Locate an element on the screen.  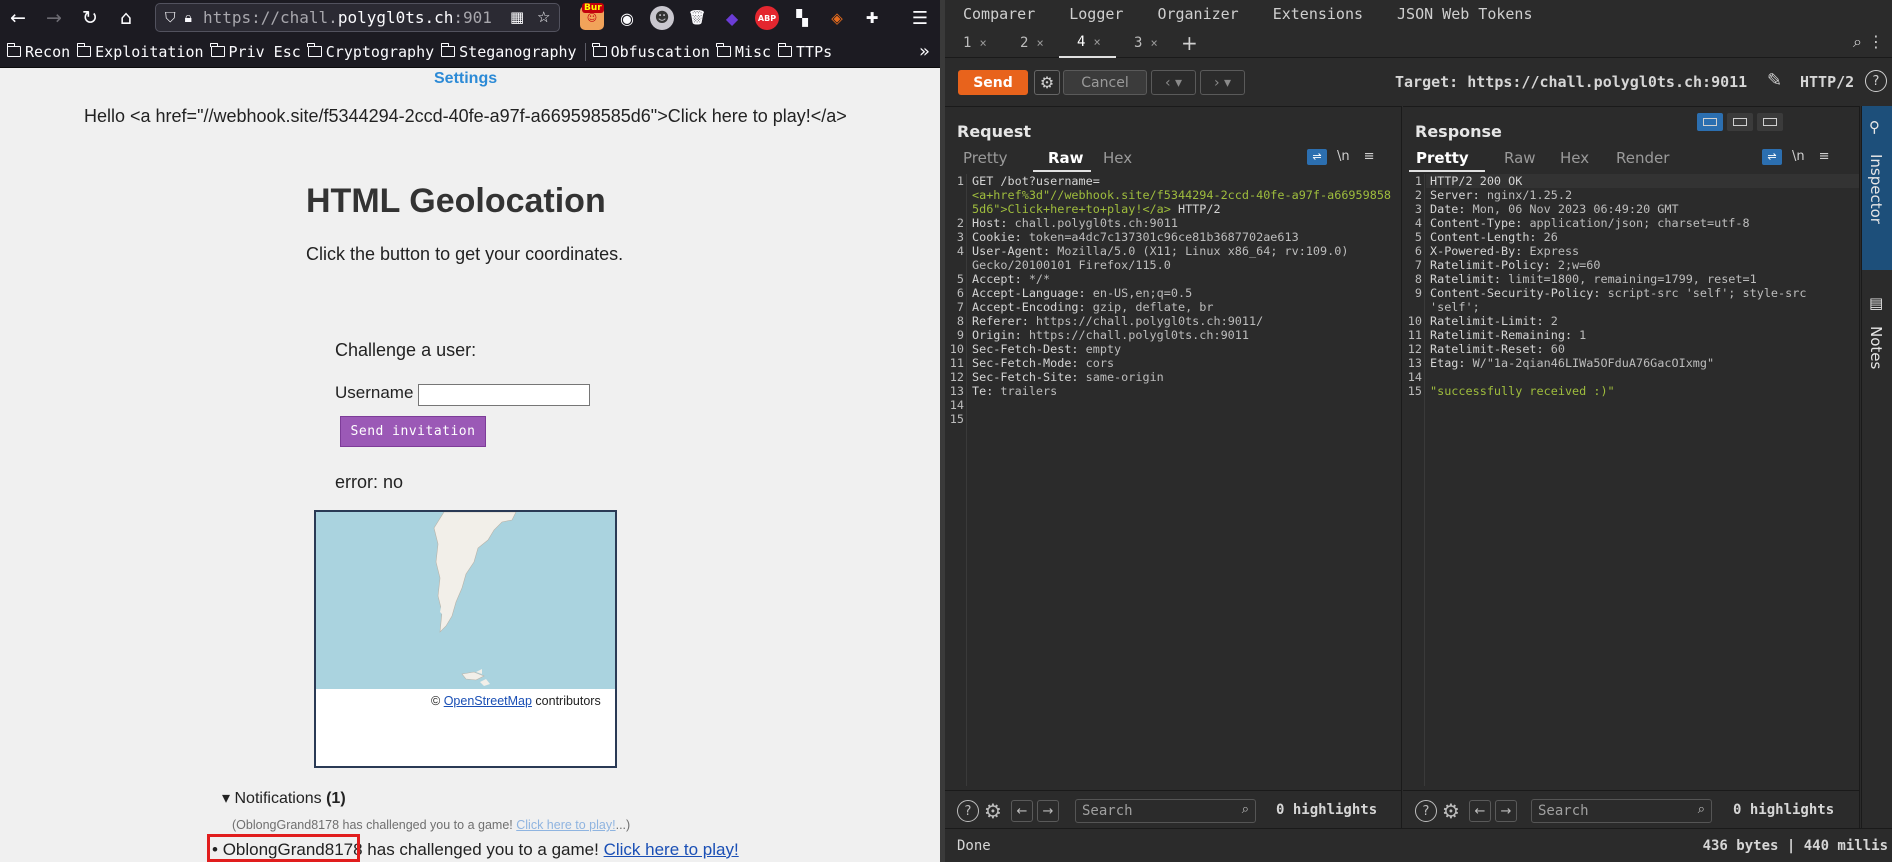
chevron-double-right-icon: » is located at coordinates (924, 51).